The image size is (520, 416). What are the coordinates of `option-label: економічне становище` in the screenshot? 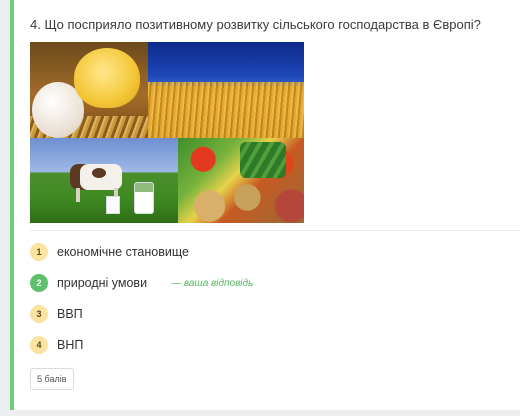 It's located at (123, 252).